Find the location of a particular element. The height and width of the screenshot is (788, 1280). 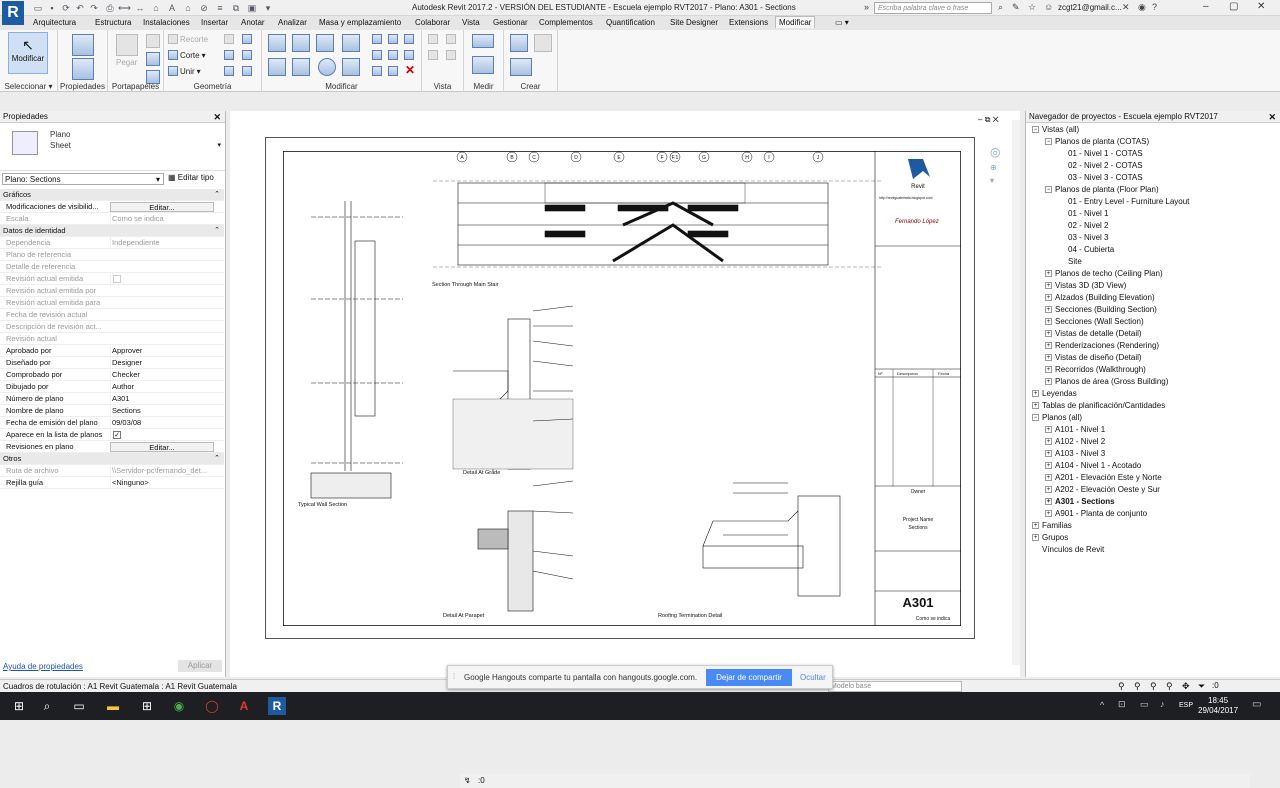

tab-site-designer: Site Designer is located at coordinates (694, 22).